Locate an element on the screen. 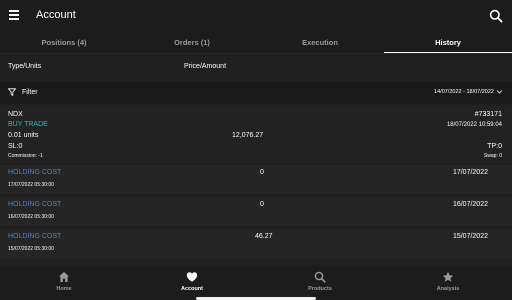 The height and width of the screenshot is (300, 512). nav-products: Products is located at coordinates (320, 283).